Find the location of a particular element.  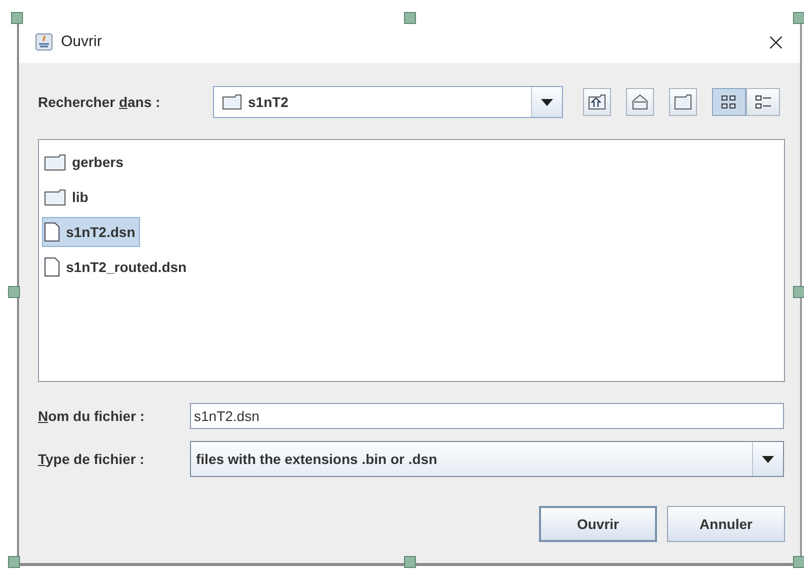

file-name-field: s1nT2.dsn is located at coordinates (487, 416).